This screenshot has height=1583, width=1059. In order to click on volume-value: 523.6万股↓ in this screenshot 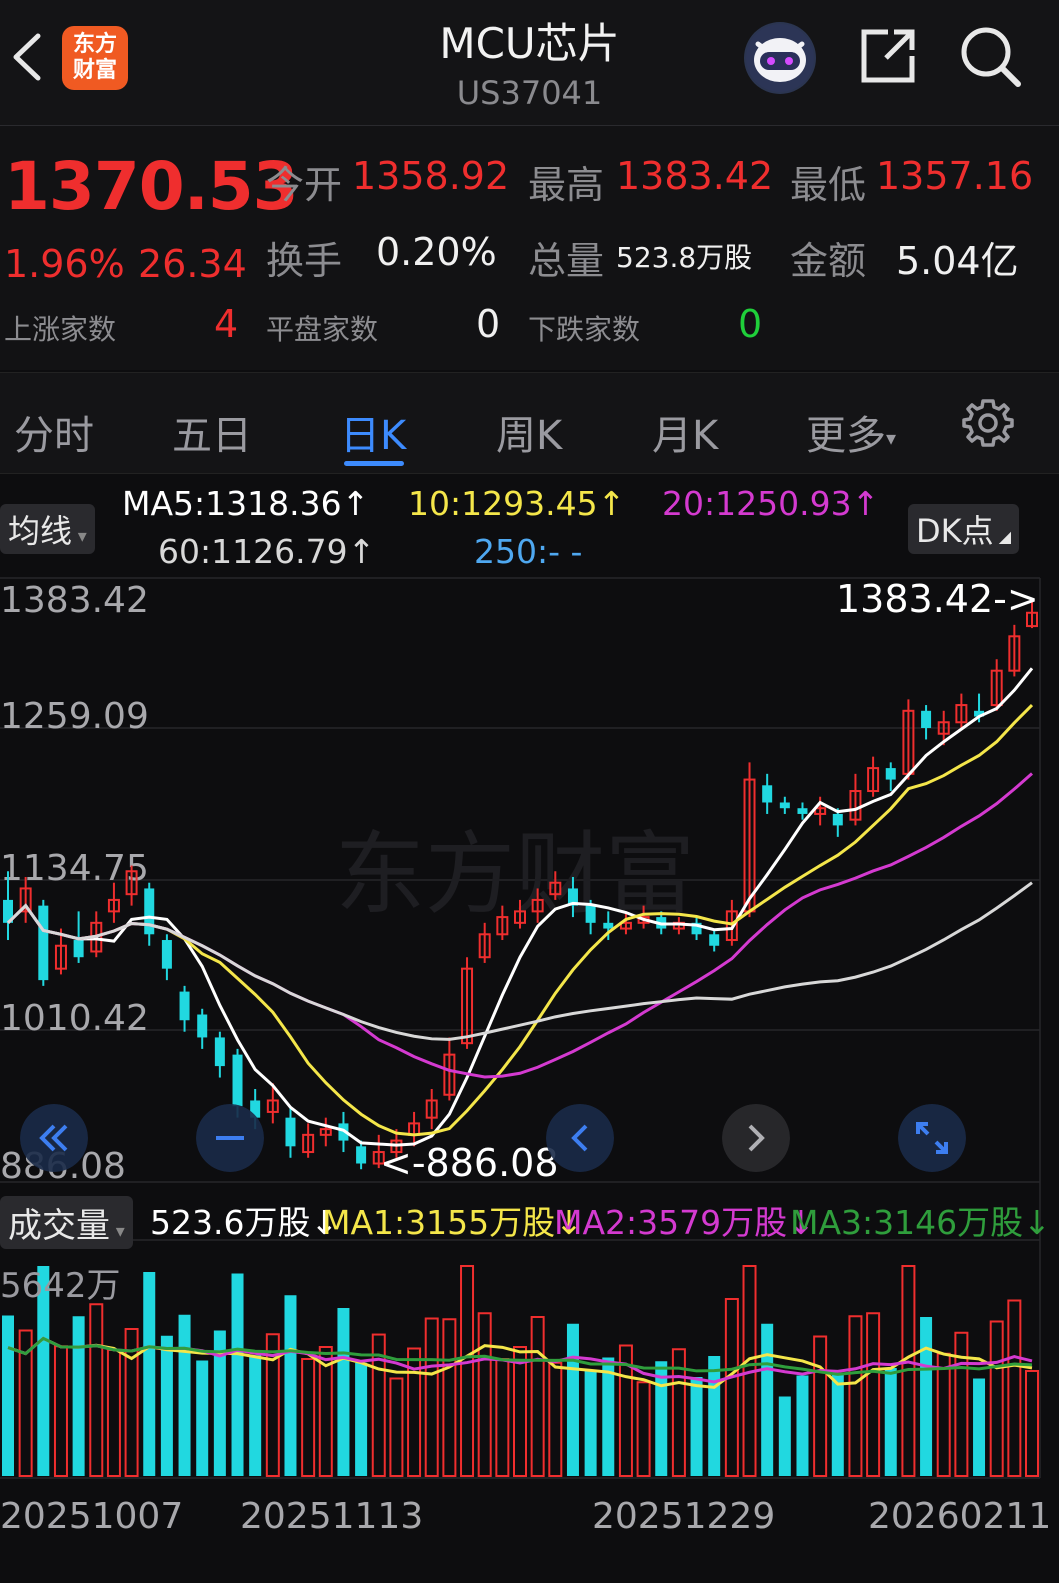, I will do `click(244, 1222)`.